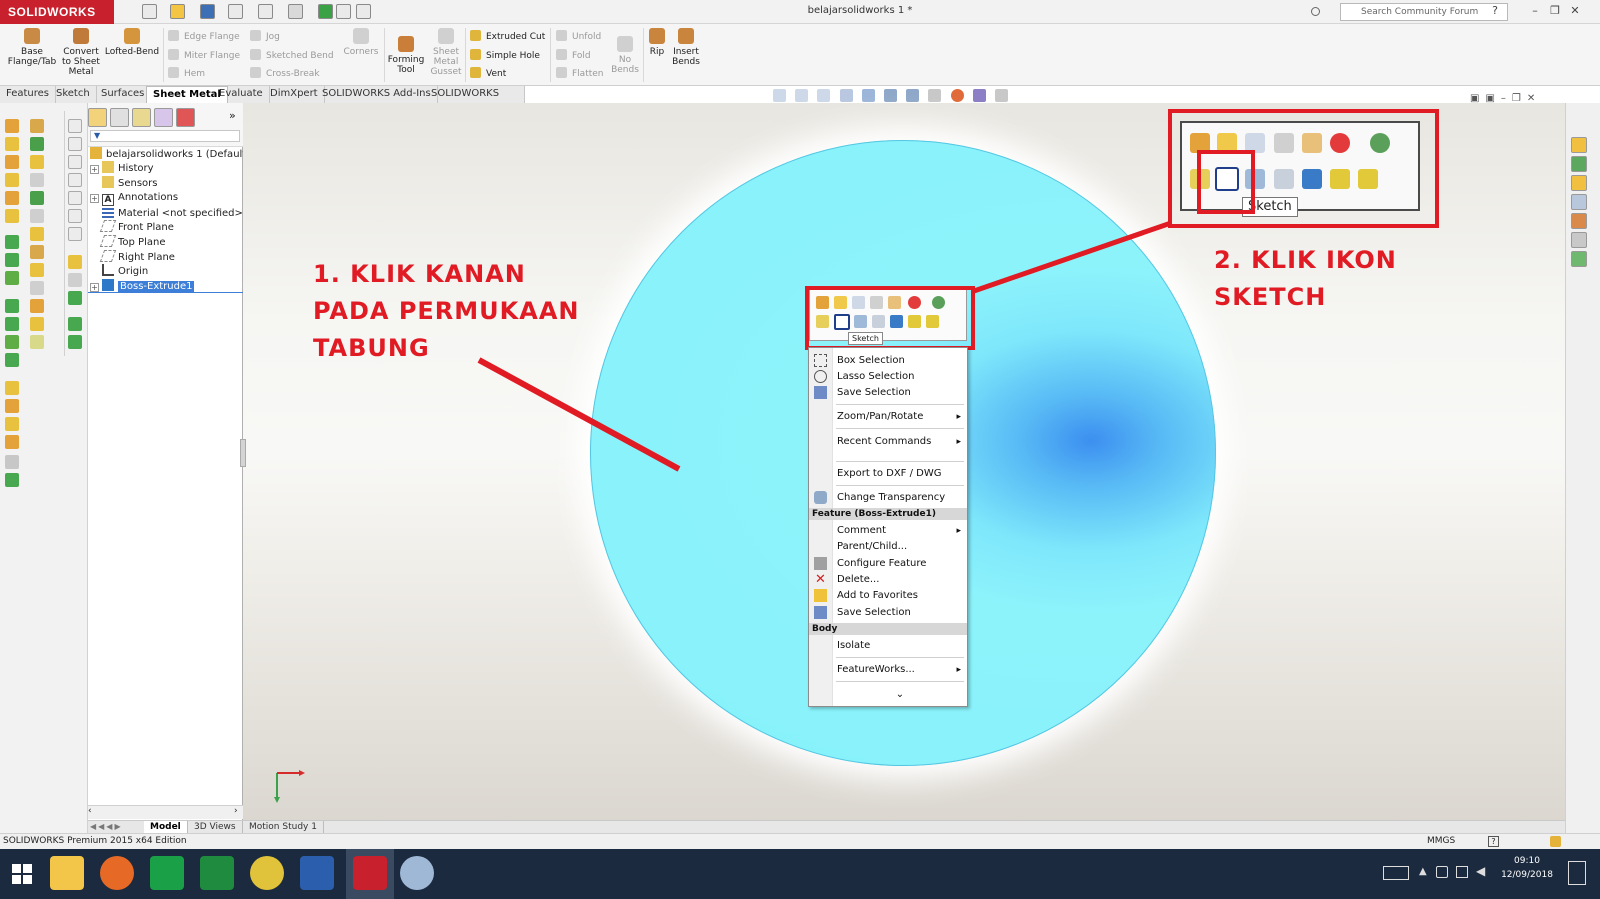 The width and height of the screenshot is (1600, 899). I want to click on tab-evaluate: Evaluate, so click(241, 94).